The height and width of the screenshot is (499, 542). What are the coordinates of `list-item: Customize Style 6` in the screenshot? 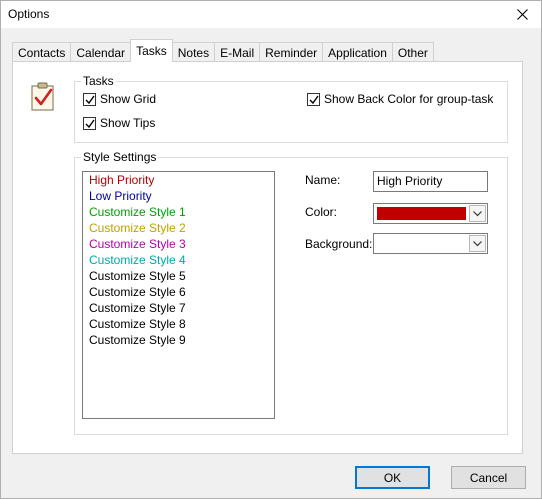 It's located at (178, 292).